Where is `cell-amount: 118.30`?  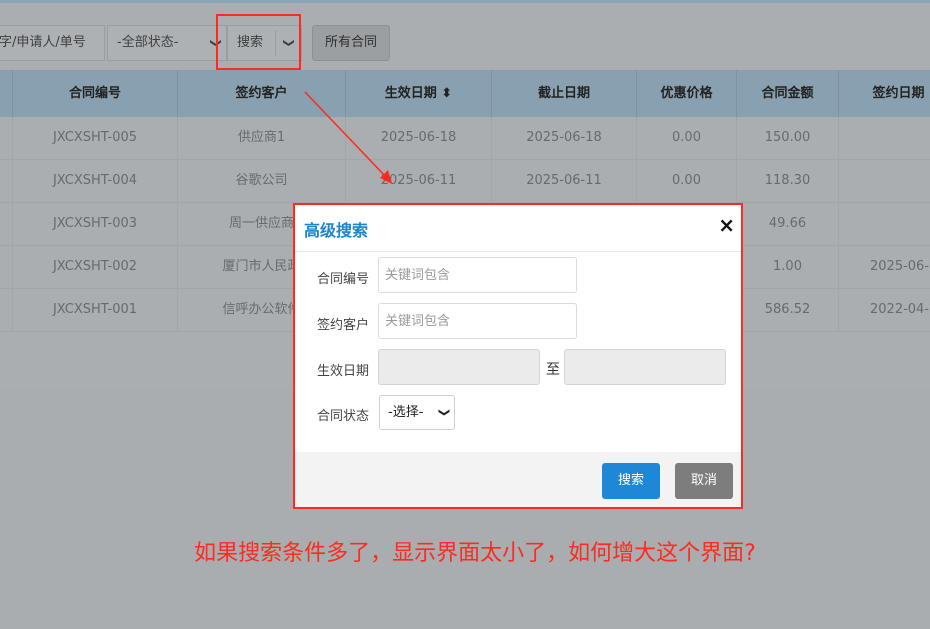
cell-amount: 118.30 is located at coordinates (787, 181).